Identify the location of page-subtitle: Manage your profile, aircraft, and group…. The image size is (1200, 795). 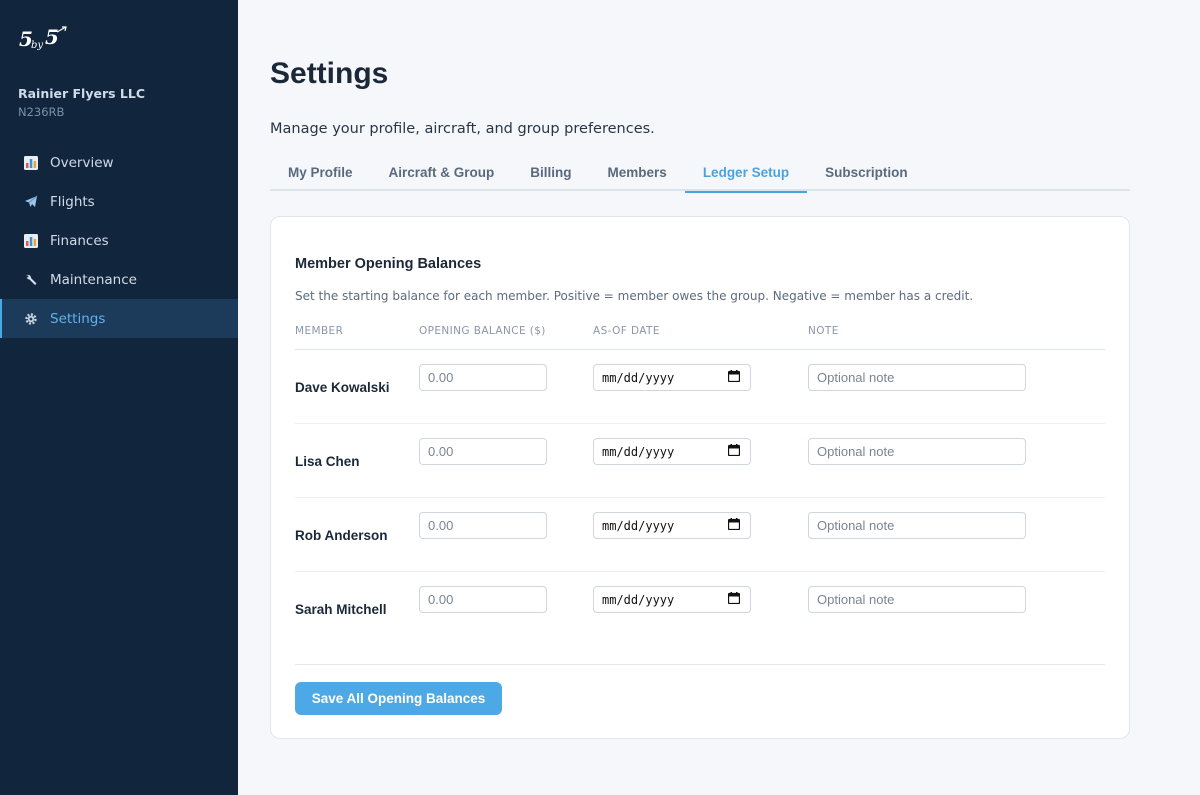
(462, 129).